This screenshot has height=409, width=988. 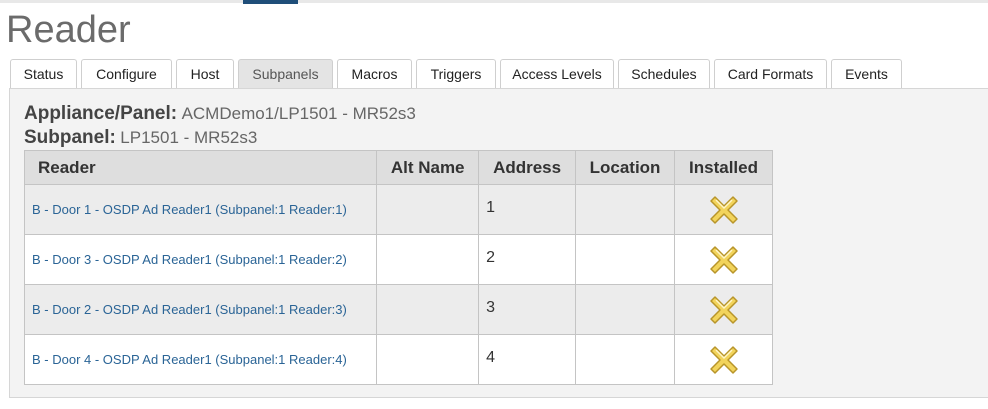 What do you see at coordinates (374, 74) in the screenshot?
I see `tab-macros: Macros` at bounding box center [374, 74].